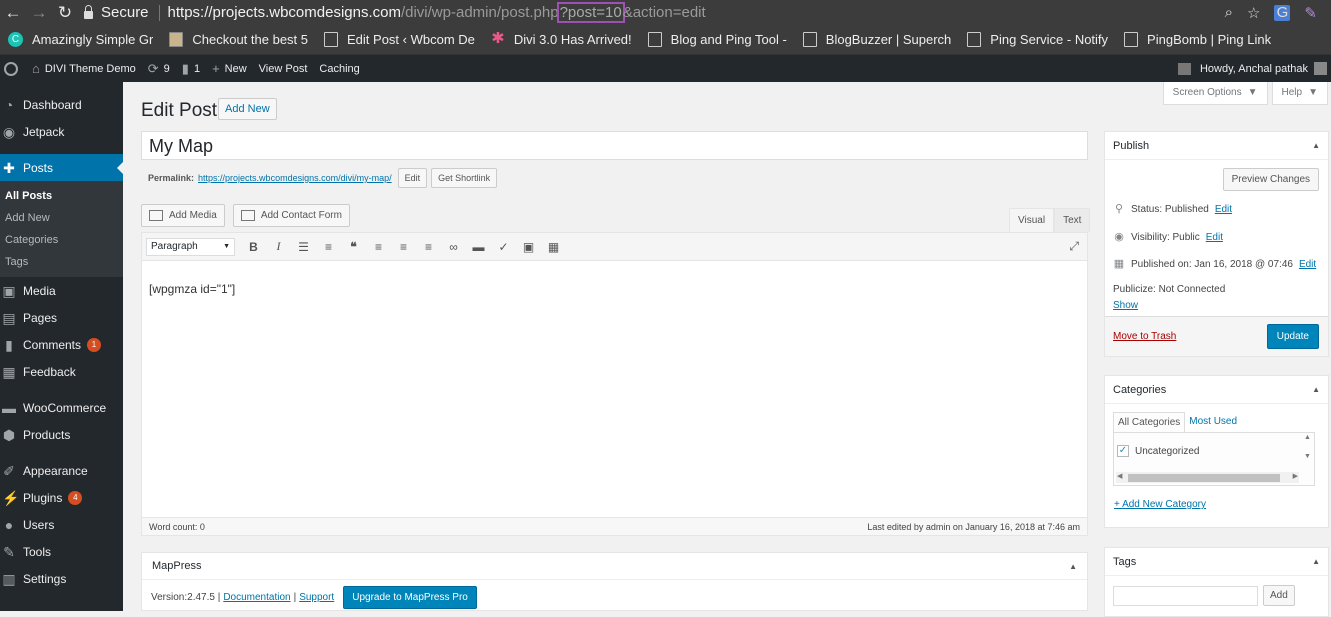 This screenshot has height=617, width=1331. What do you see at coordinates (353, 247) in the screenshot?
I see `blockquote-icon: ❝` at bounding box center [353, 247].